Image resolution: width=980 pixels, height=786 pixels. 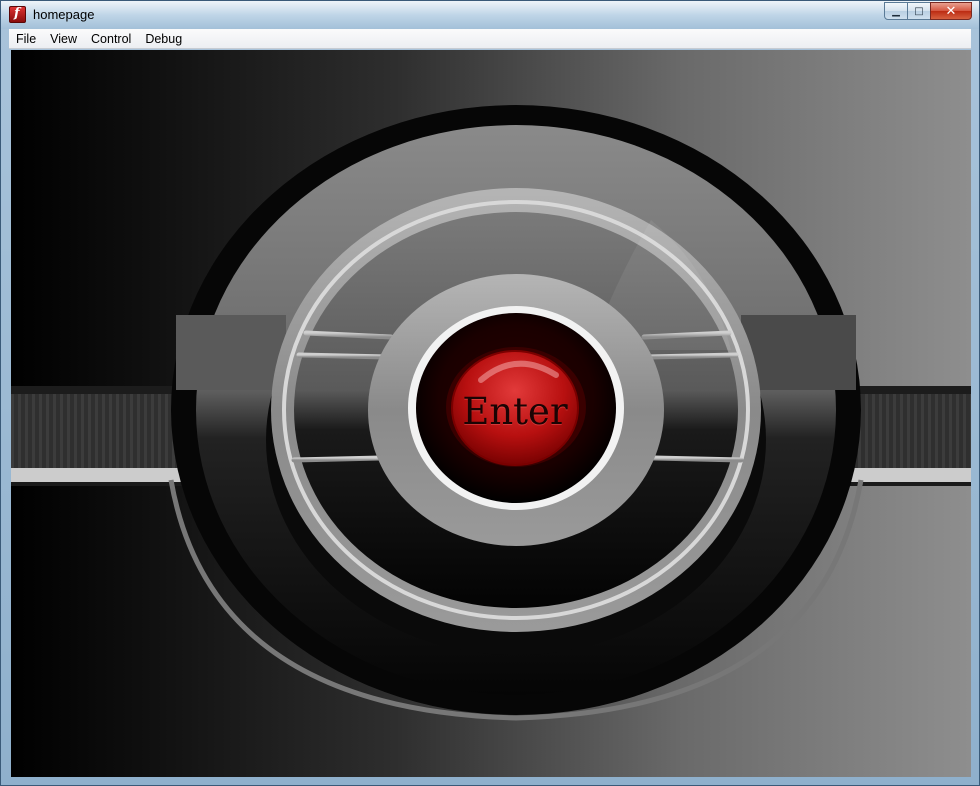 What do you see at coordinates (163, 39) in the screenshot?
I see `menu-debug: Debug` at bounding box center [163, 39].